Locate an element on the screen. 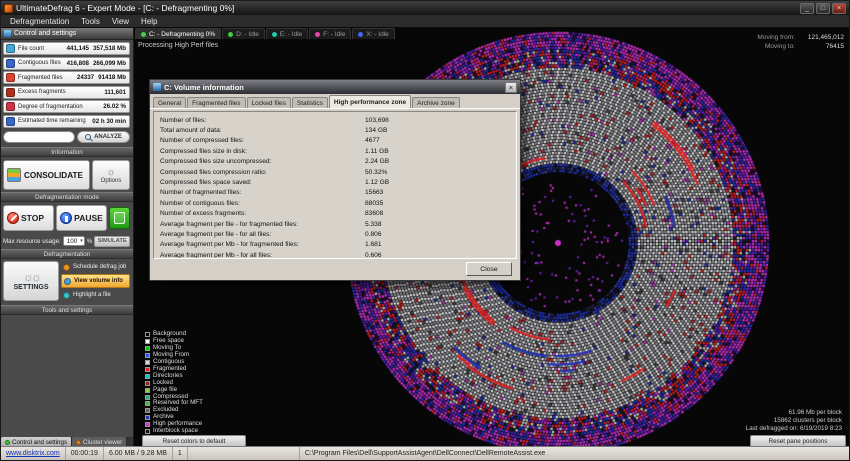  analyze-button: ANALYZE is located at coordinates (103, 137).